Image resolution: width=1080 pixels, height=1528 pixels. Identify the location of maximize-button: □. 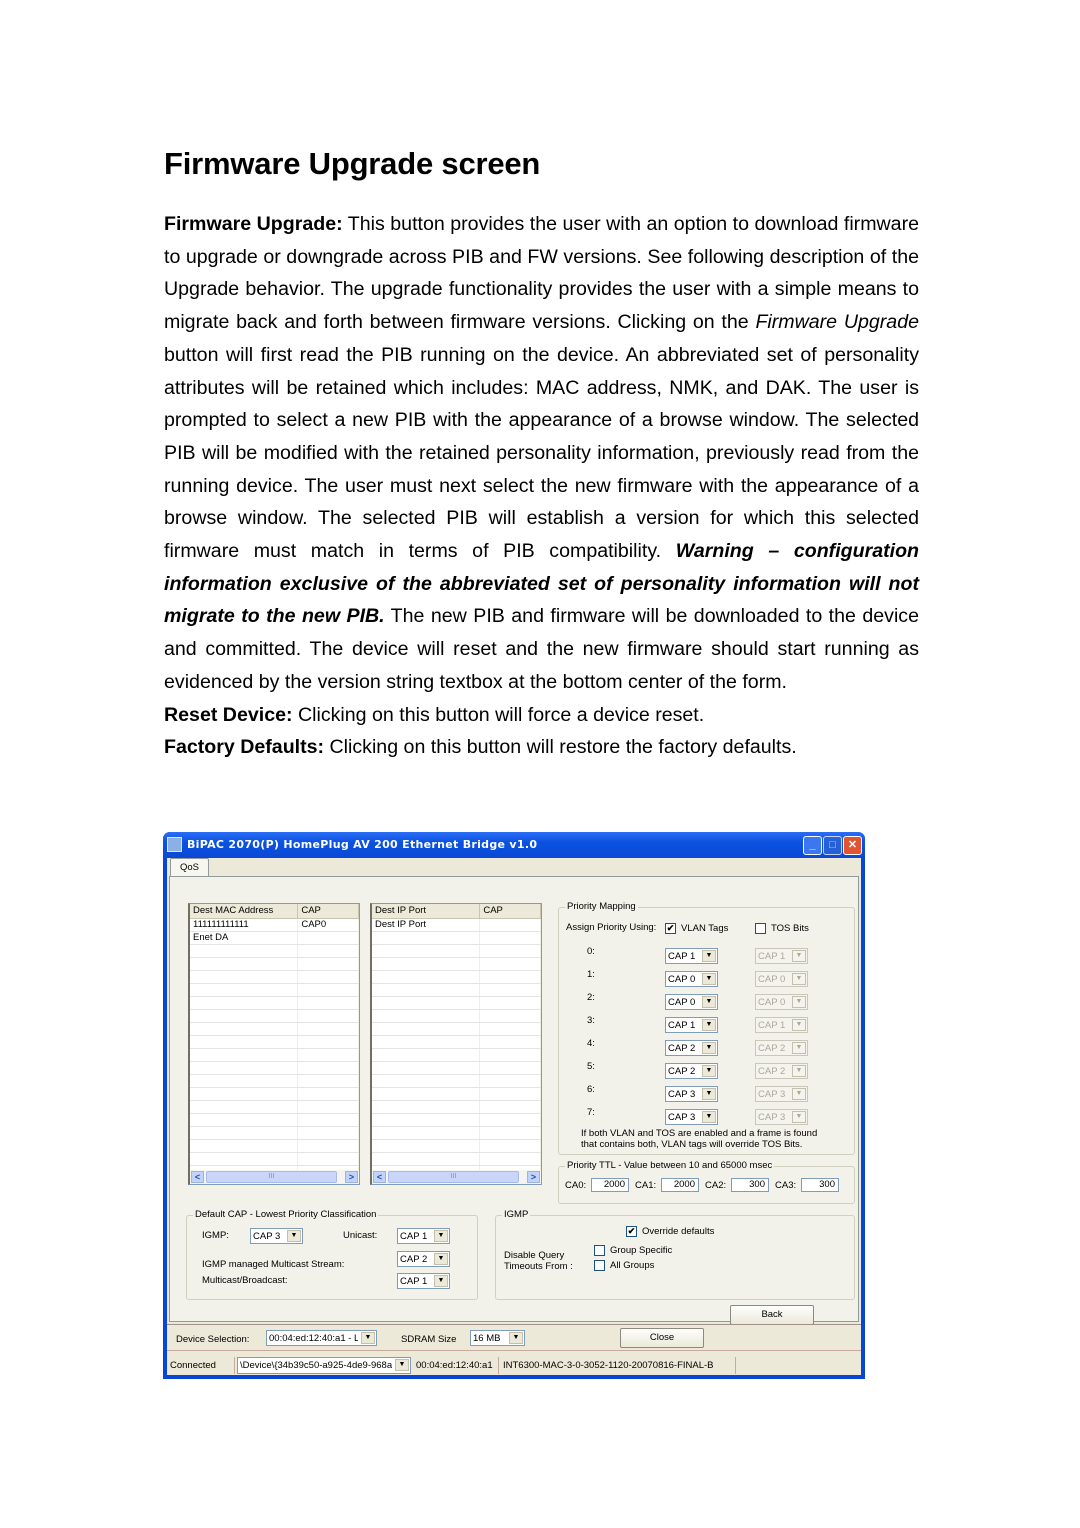
(832, 845).